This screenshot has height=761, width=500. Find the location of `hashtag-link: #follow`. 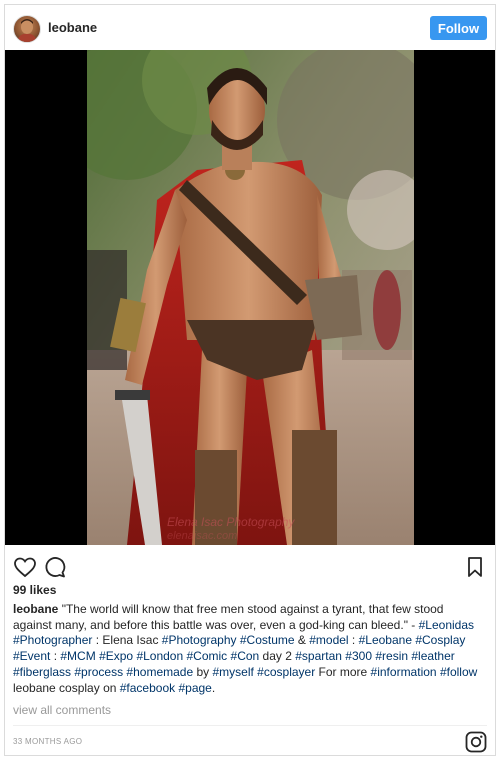

hashtag-link: #follow is located at coordinates (458, 672).